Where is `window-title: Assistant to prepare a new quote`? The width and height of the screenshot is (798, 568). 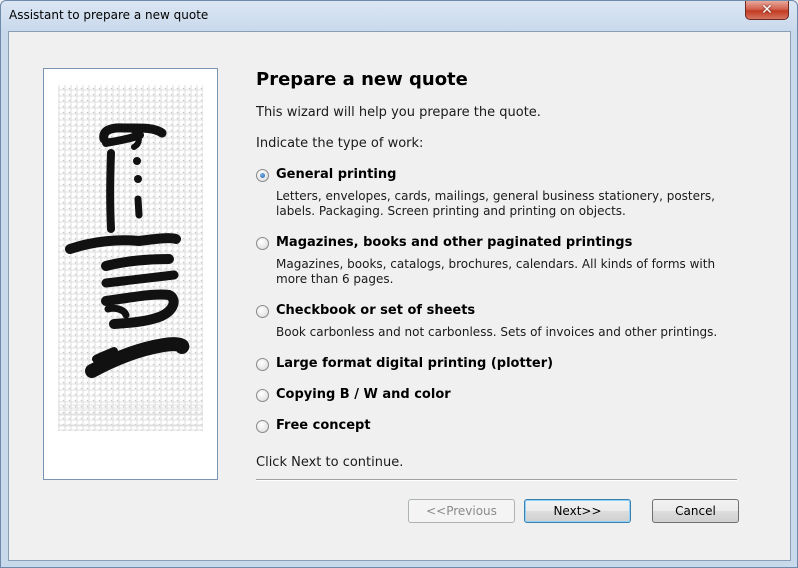
window-title: Assistant to prepare a new quote is located at coordinates (109, 15).